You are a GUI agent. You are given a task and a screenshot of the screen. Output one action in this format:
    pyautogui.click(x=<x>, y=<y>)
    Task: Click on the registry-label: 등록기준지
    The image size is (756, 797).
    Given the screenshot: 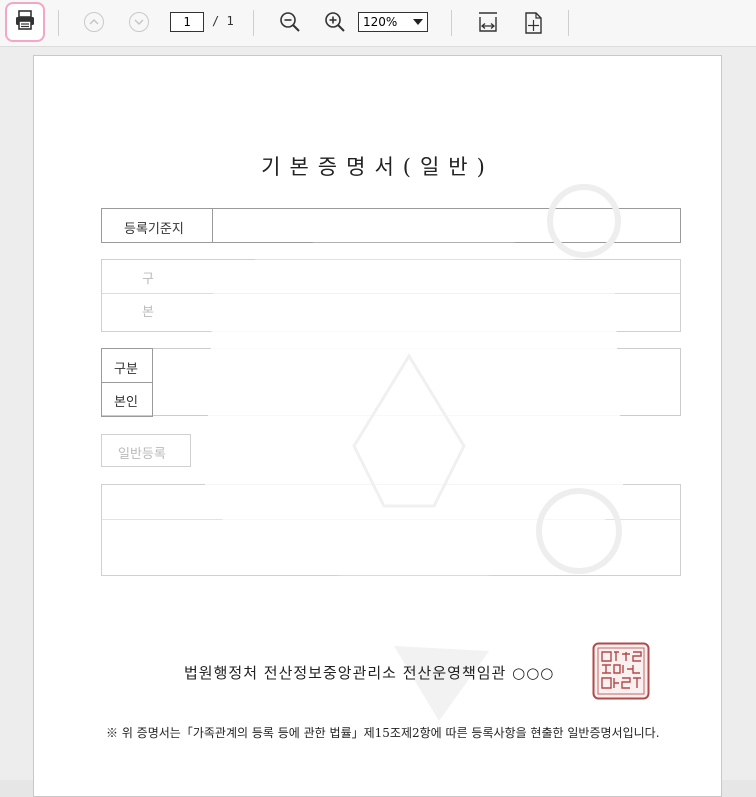 What is the action you would take?
    pyautogui.click(x=154, y=229)
    